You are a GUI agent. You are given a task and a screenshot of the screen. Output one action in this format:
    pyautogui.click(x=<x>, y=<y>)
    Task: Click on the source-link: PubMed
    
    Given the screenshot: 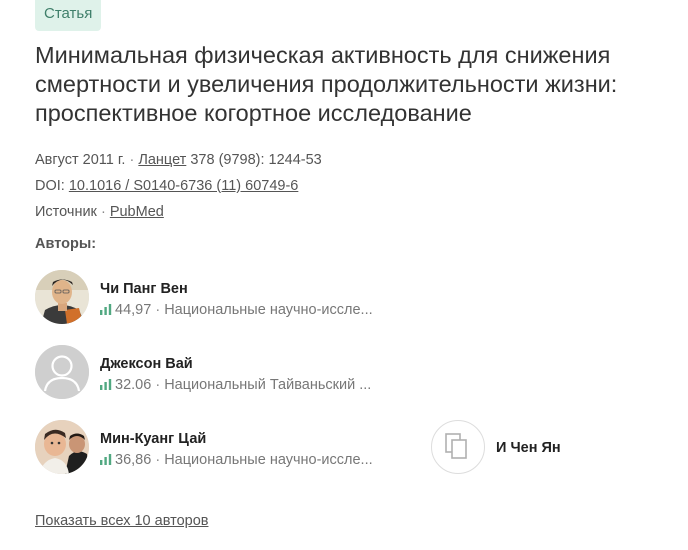 What is the action you would take?
    pyautogui.click(x=137, y=212)
    